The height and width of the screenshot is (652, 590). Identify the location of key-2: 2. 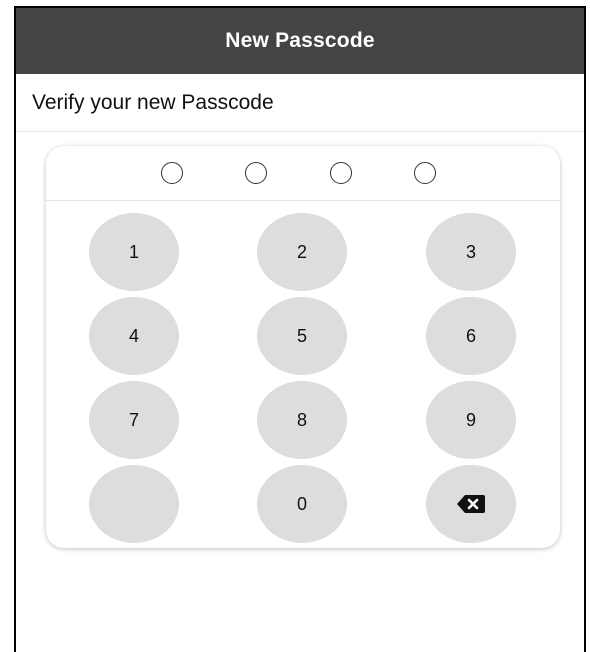
(302, 252).